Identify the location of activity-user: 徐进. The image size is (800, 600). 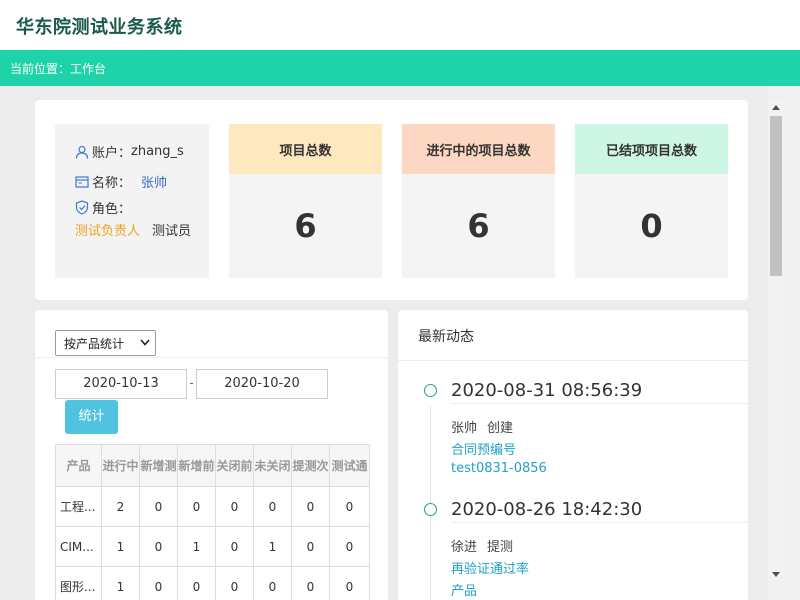
(464, 547).